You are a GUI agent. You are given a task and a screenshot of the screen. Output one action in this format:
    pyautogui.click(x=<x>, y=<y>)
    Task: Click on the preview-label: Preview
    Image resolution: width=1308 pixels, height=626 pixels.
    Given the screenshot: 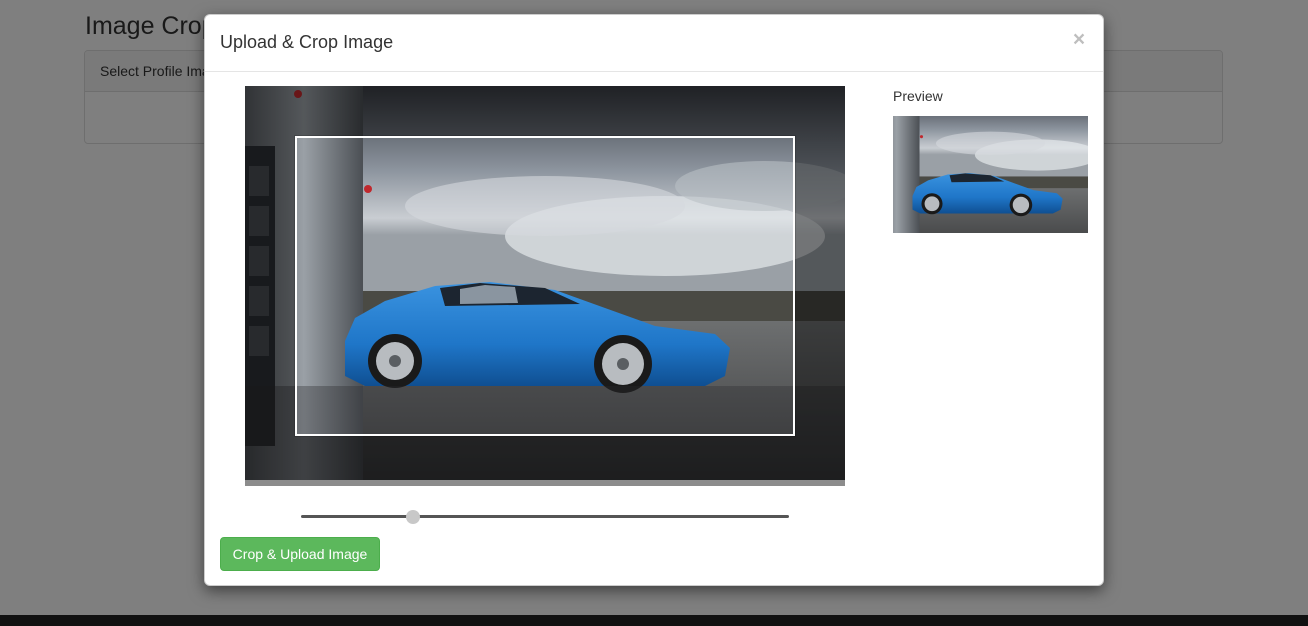 What is the action you would take?
    pyautogui.click(x=918, y=96)
    